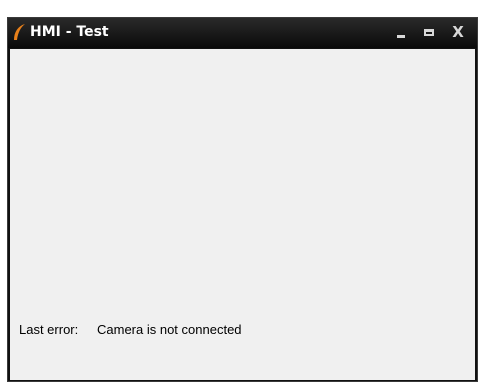 This screenshot has width=479, height=383. I want to click on maximize-button, so click(430, 33).